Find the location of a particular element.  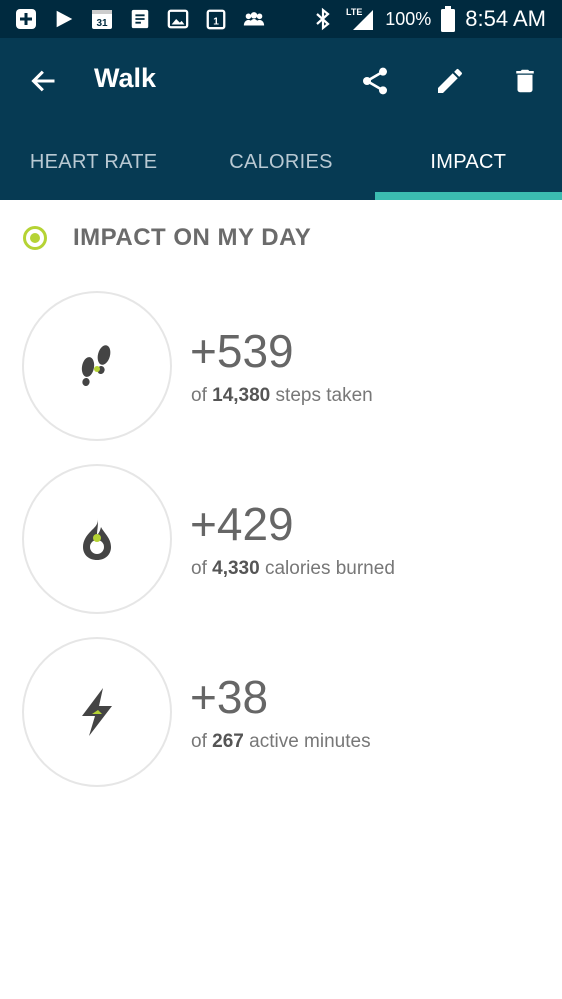

edit-button is located at coordinates (450, 81).